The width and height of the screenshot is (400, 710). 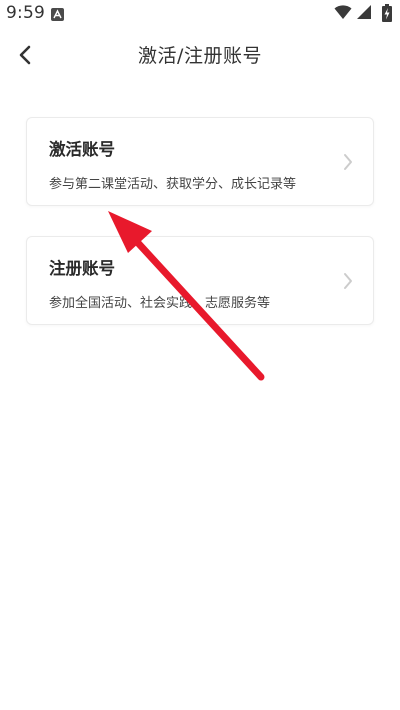 What do you see at coordinates (387, 13) in the screenshot?
I see `battery-charging-icon` at bounding box center [387, 13].